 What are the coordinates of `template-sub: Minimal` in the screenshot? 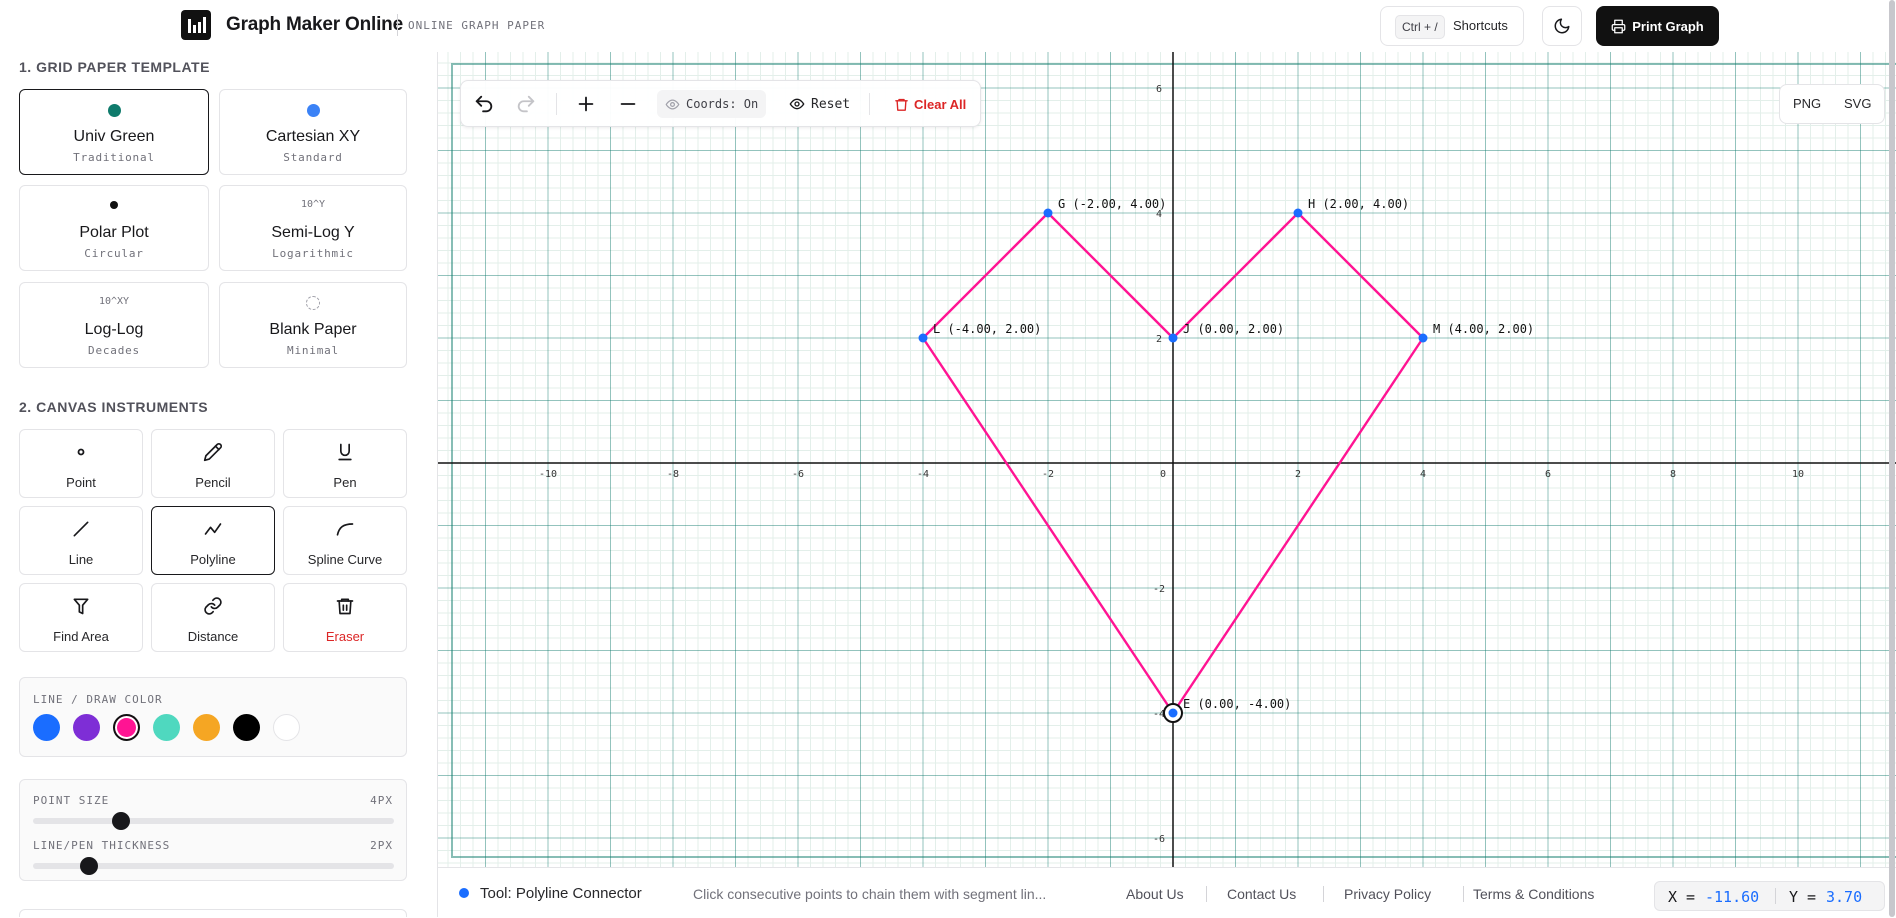 It's located at (313, 350).